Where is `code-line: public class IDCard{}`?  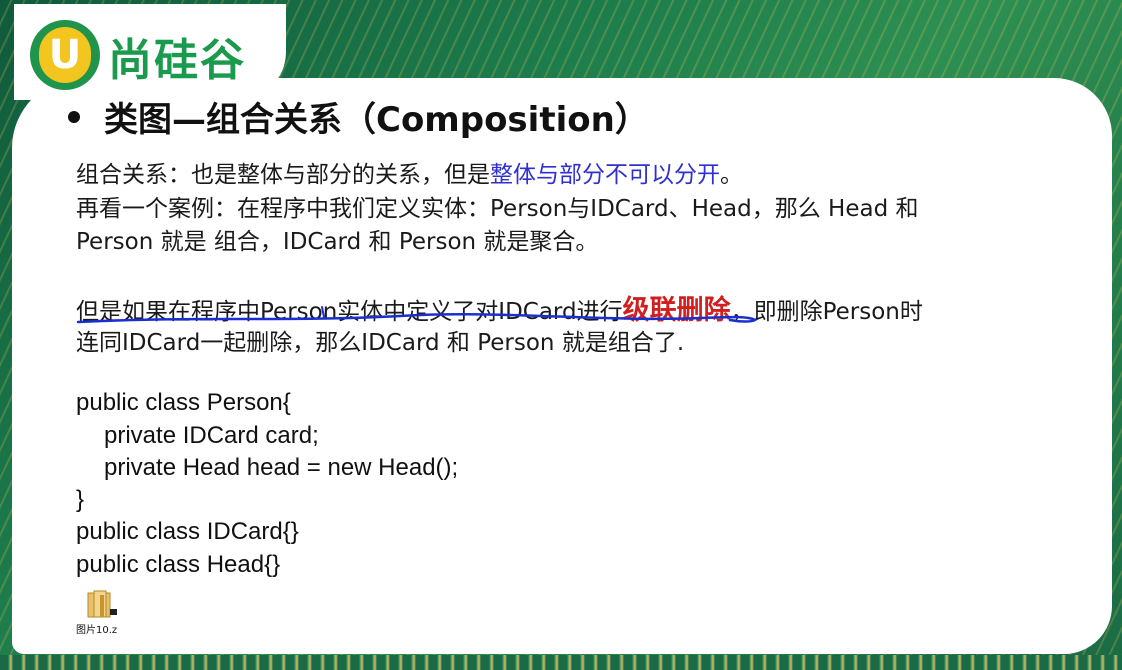 code-line: public class IDCard{} is located at coordinates (187, 531).